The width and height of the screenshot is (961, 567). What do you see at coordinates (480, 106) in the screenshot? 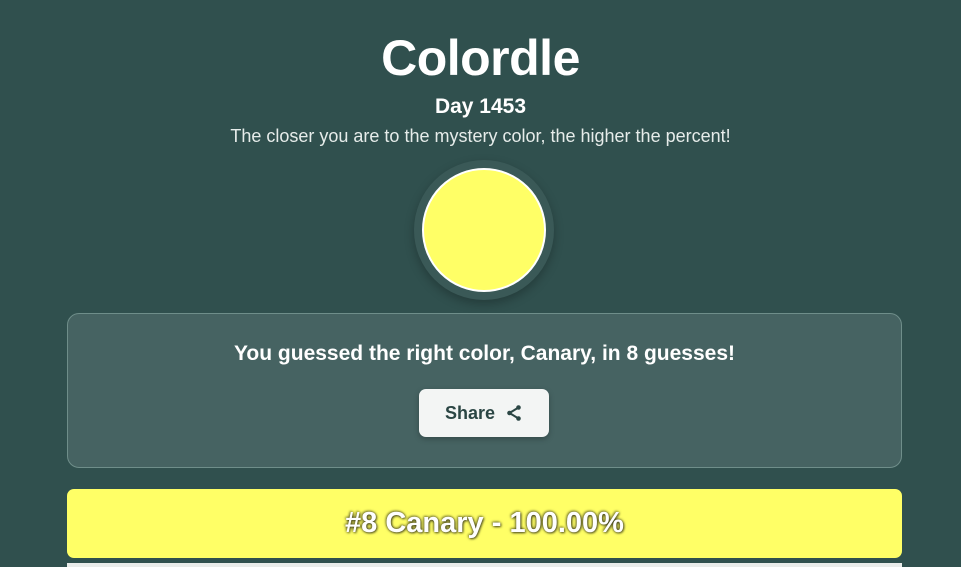
I see `day-label: Day 1453` at bounding box center [480, 106].